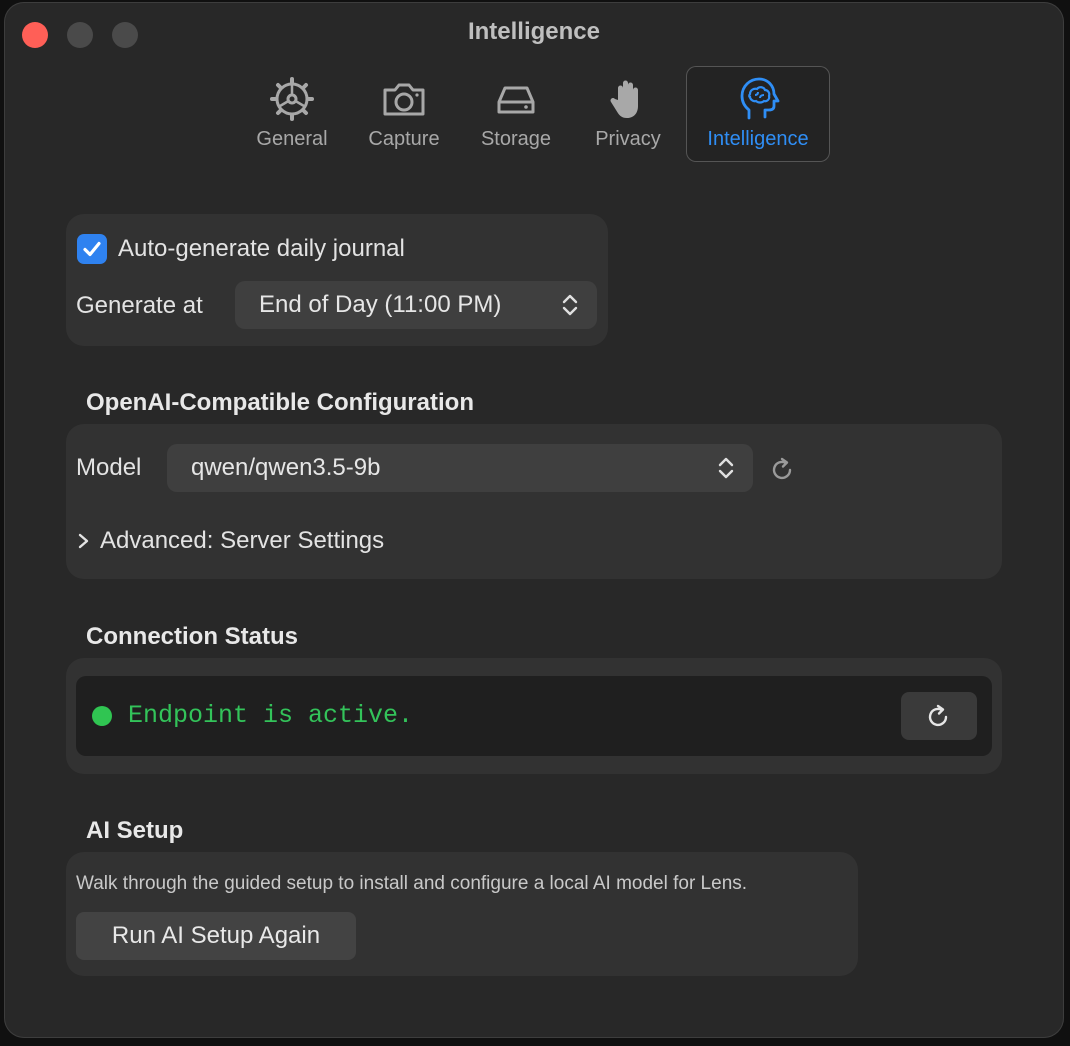  I want to click on tab-privacy: Privacy, so click(628, 114).